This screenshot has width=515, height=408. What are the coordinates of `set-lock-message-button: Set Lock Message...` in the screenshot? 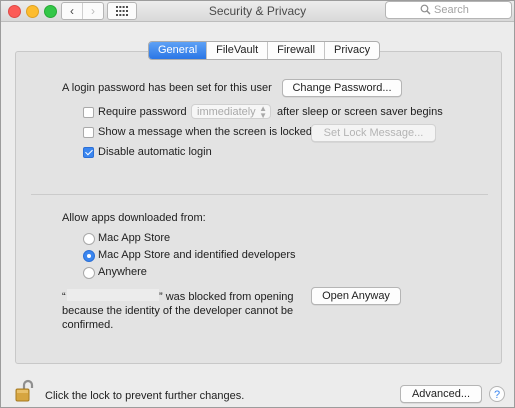 It's located at (373, 133).